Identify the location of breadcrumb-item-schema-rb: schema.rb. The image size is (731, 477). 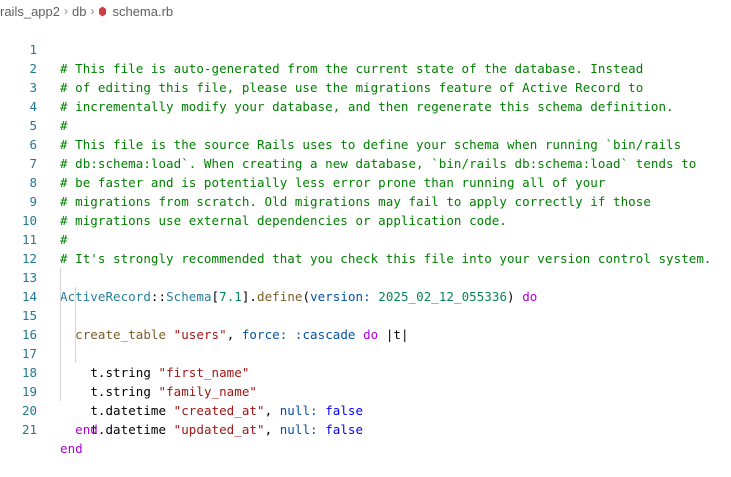
(135, 11).